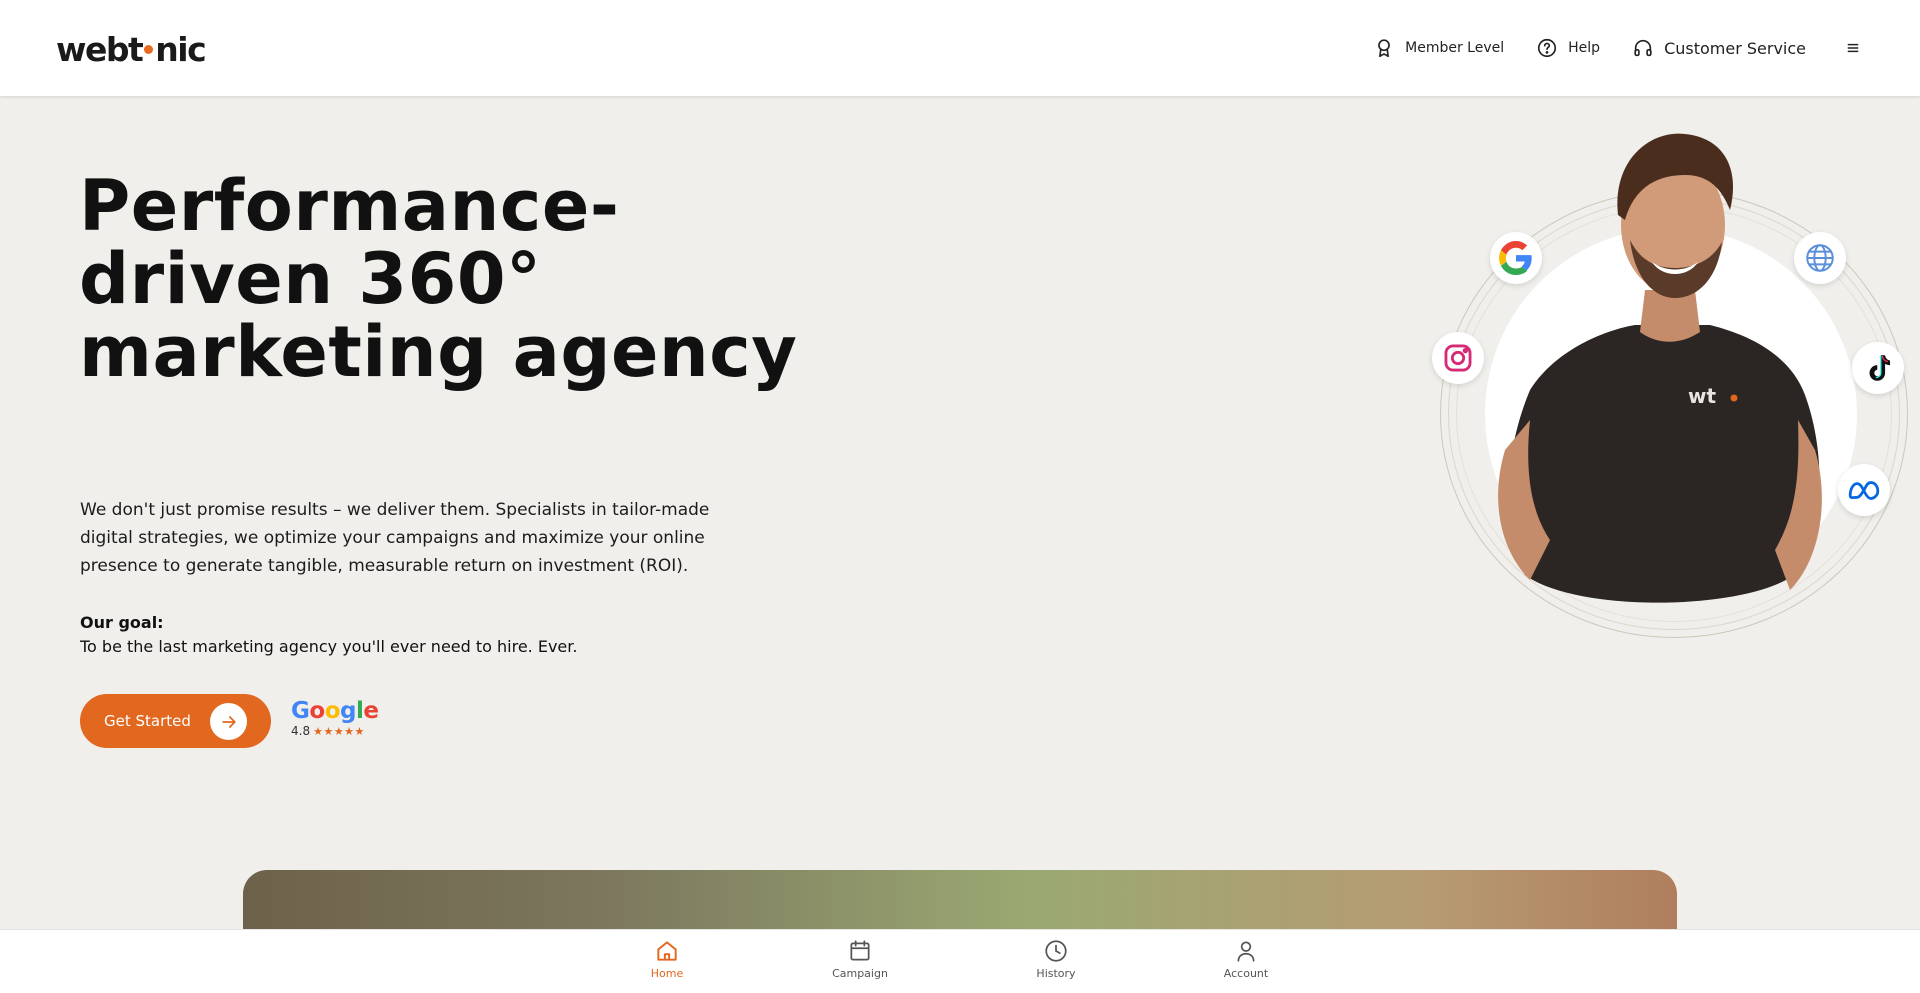 Image resolution: width=1920 pixels, height=993 pixels. What do you see at coordinates (1702, 396) in the screenshot?
I see `shirt-logo: wt` at bounding box center [1702, 396].